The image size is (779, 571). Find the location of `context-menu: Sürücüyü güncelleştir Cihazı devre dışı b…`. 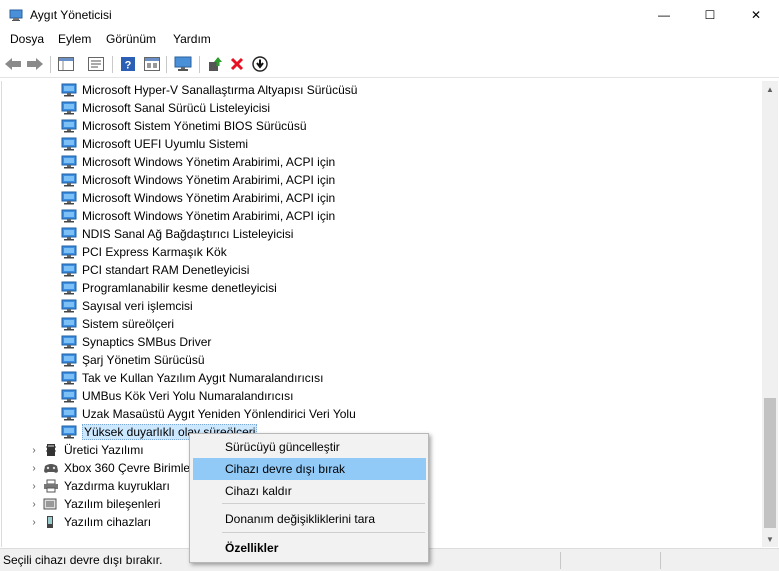

context-menu: Sürücüyü güncelleştir Cihazı devre dışı b… is located at coordinates (309, 498).